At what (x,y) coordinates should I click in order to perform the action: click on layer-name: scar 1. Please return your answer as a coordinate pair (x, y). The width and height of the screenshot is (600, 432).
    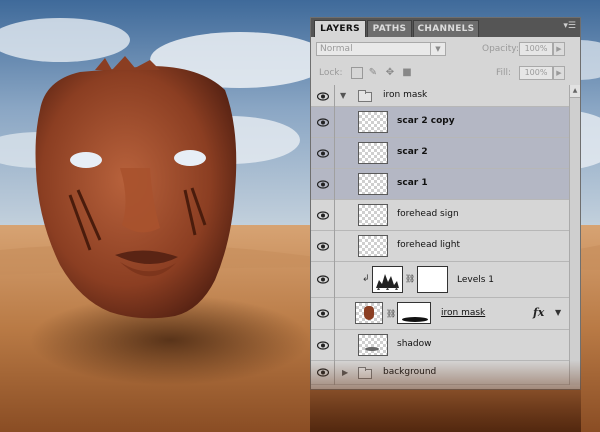
    Looking at the image, I should click on (412, 183).